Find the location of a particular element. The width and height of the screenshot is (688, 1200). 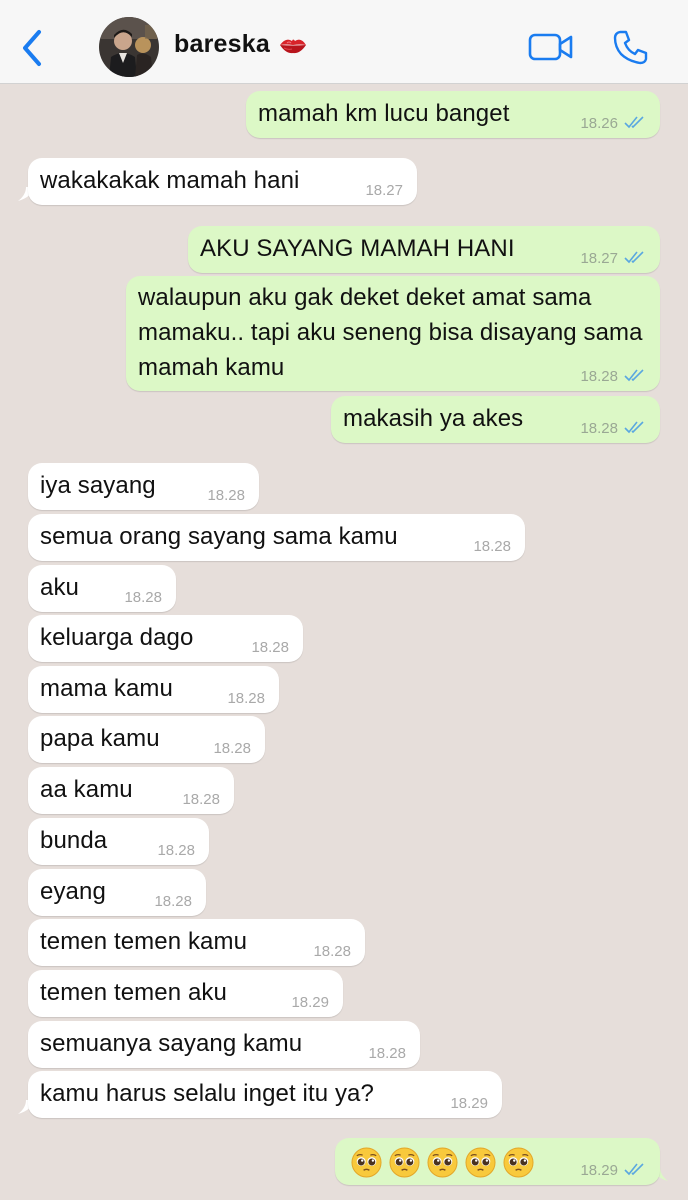

message-bubble-incoming: keluarga dago 18.28 is located at coordinates (165, 638).